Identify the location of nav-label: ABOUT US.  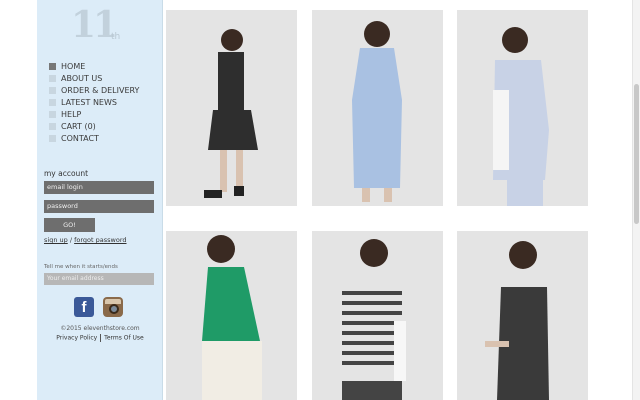
(82, 78).